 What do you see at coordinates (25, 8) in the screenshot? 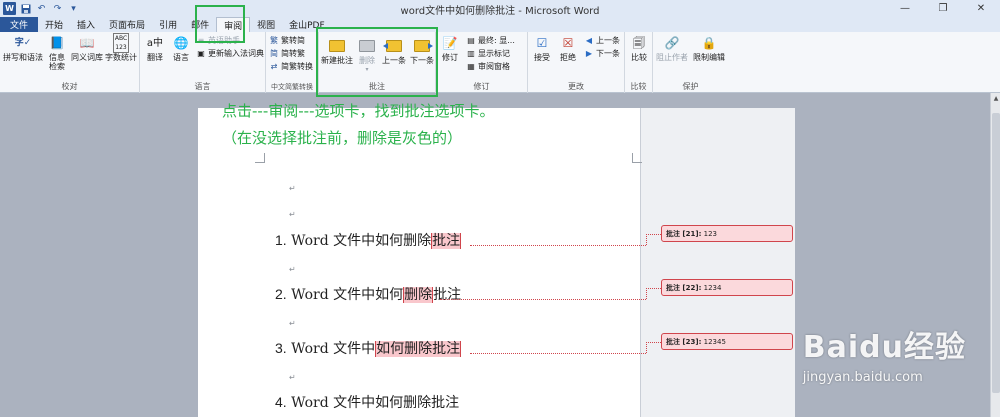
I see `save-icon` at bounding box center [25, 8].